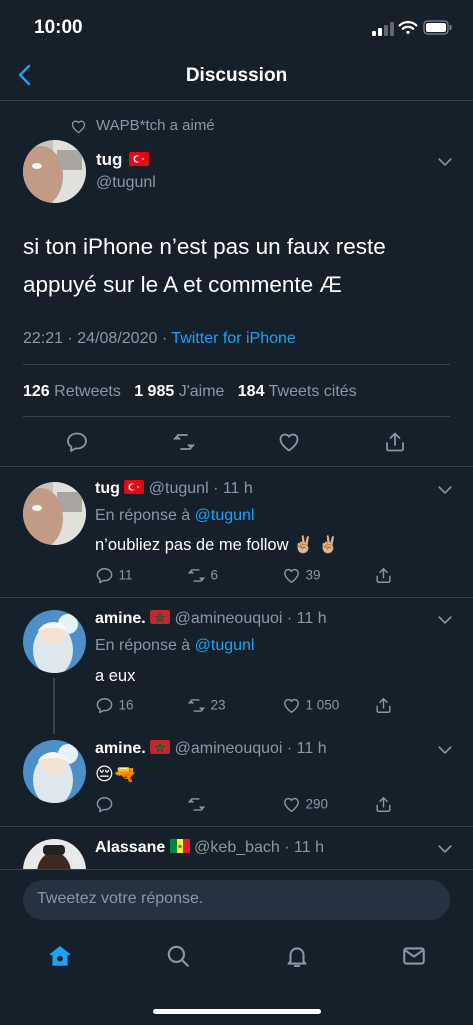 The image size is (473, 1025). Describe the element at coordinates (217, 545) in the screenshot. I see `reply-text: n’oubliez pas de me follow ✌🏼 ✌🏼` at that location.